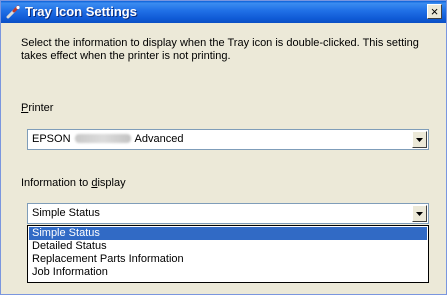  What do you see at coordinates (228, 246) in the screenshot?
I see `option-detailed-status: Detailed Status` at bounding box center [228, 246].